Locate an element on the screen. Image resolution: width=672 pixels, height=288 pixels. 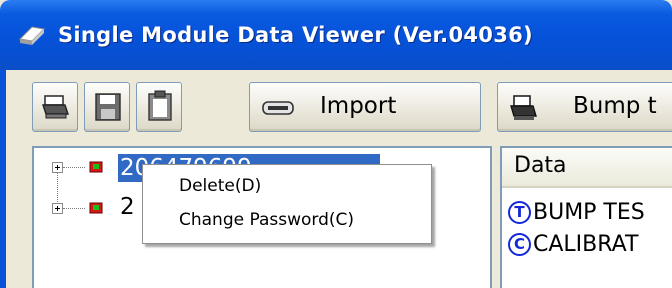
save-button is located at coordinates (107, 107).